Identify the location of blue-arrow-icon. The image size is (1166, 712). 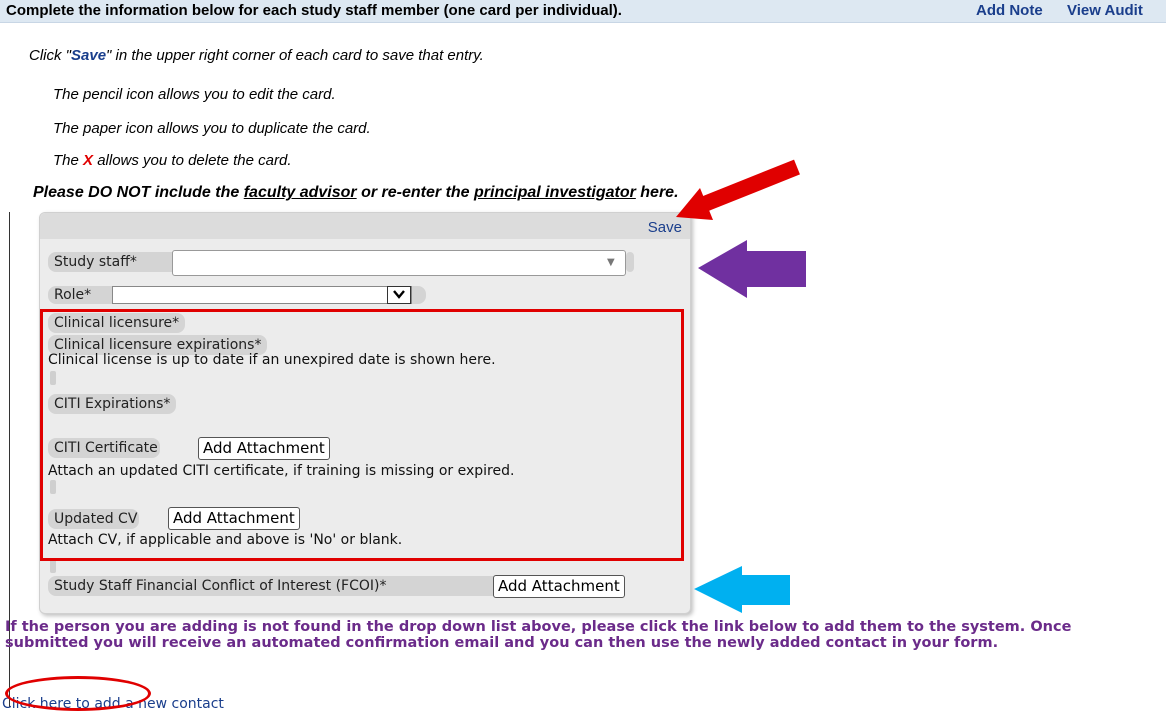
(742, 589).